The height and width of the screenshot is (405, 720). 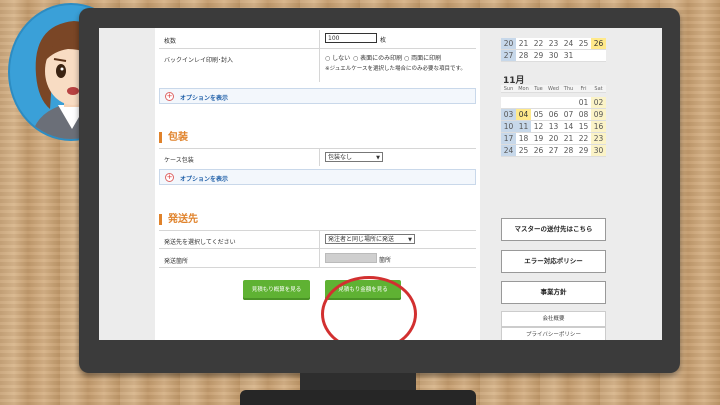 I want to click on options-toggle-1: + オプションを表示, so click(x=317, y=96).